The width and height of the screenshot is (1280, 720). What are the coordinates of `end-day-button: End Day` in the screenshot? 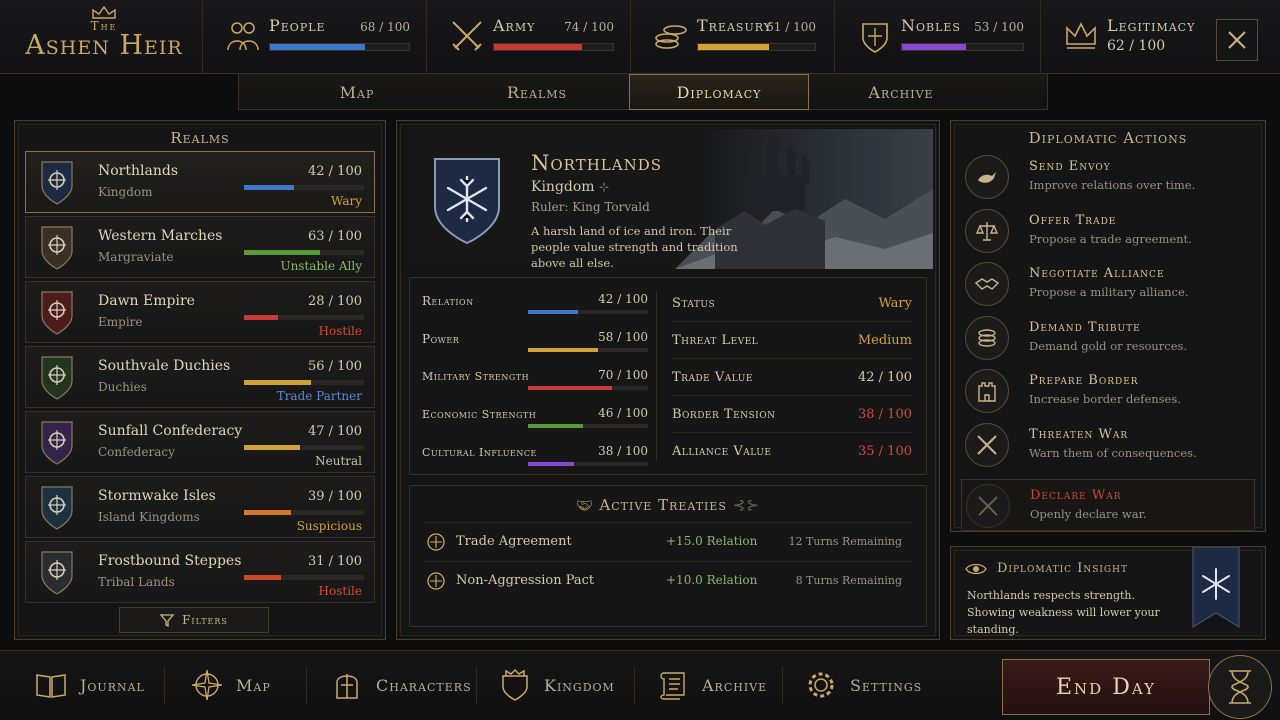 It's located at (1106, 687).